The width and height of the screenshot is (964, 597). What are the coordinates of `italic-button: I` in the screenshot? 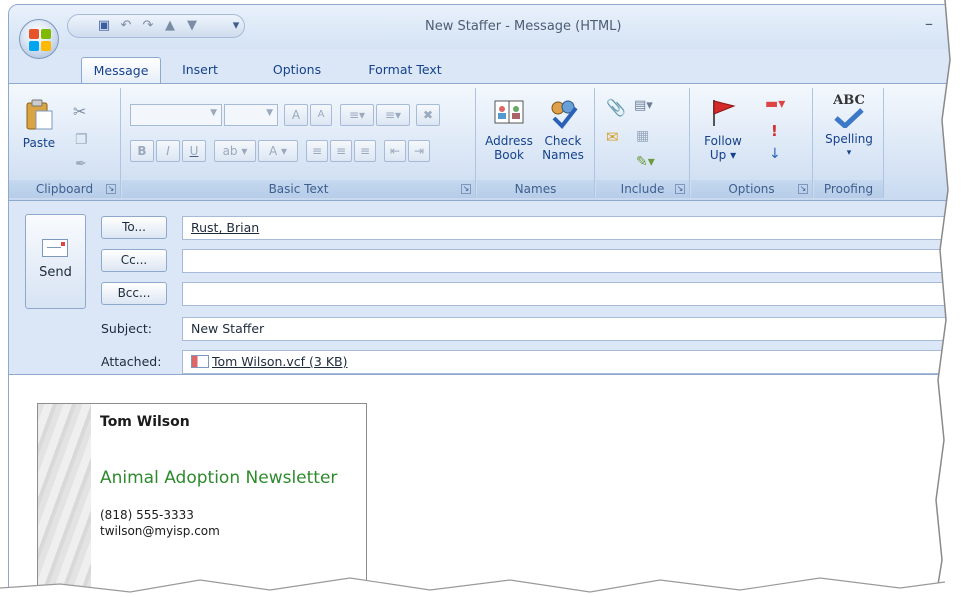 It's located at (168, 151).